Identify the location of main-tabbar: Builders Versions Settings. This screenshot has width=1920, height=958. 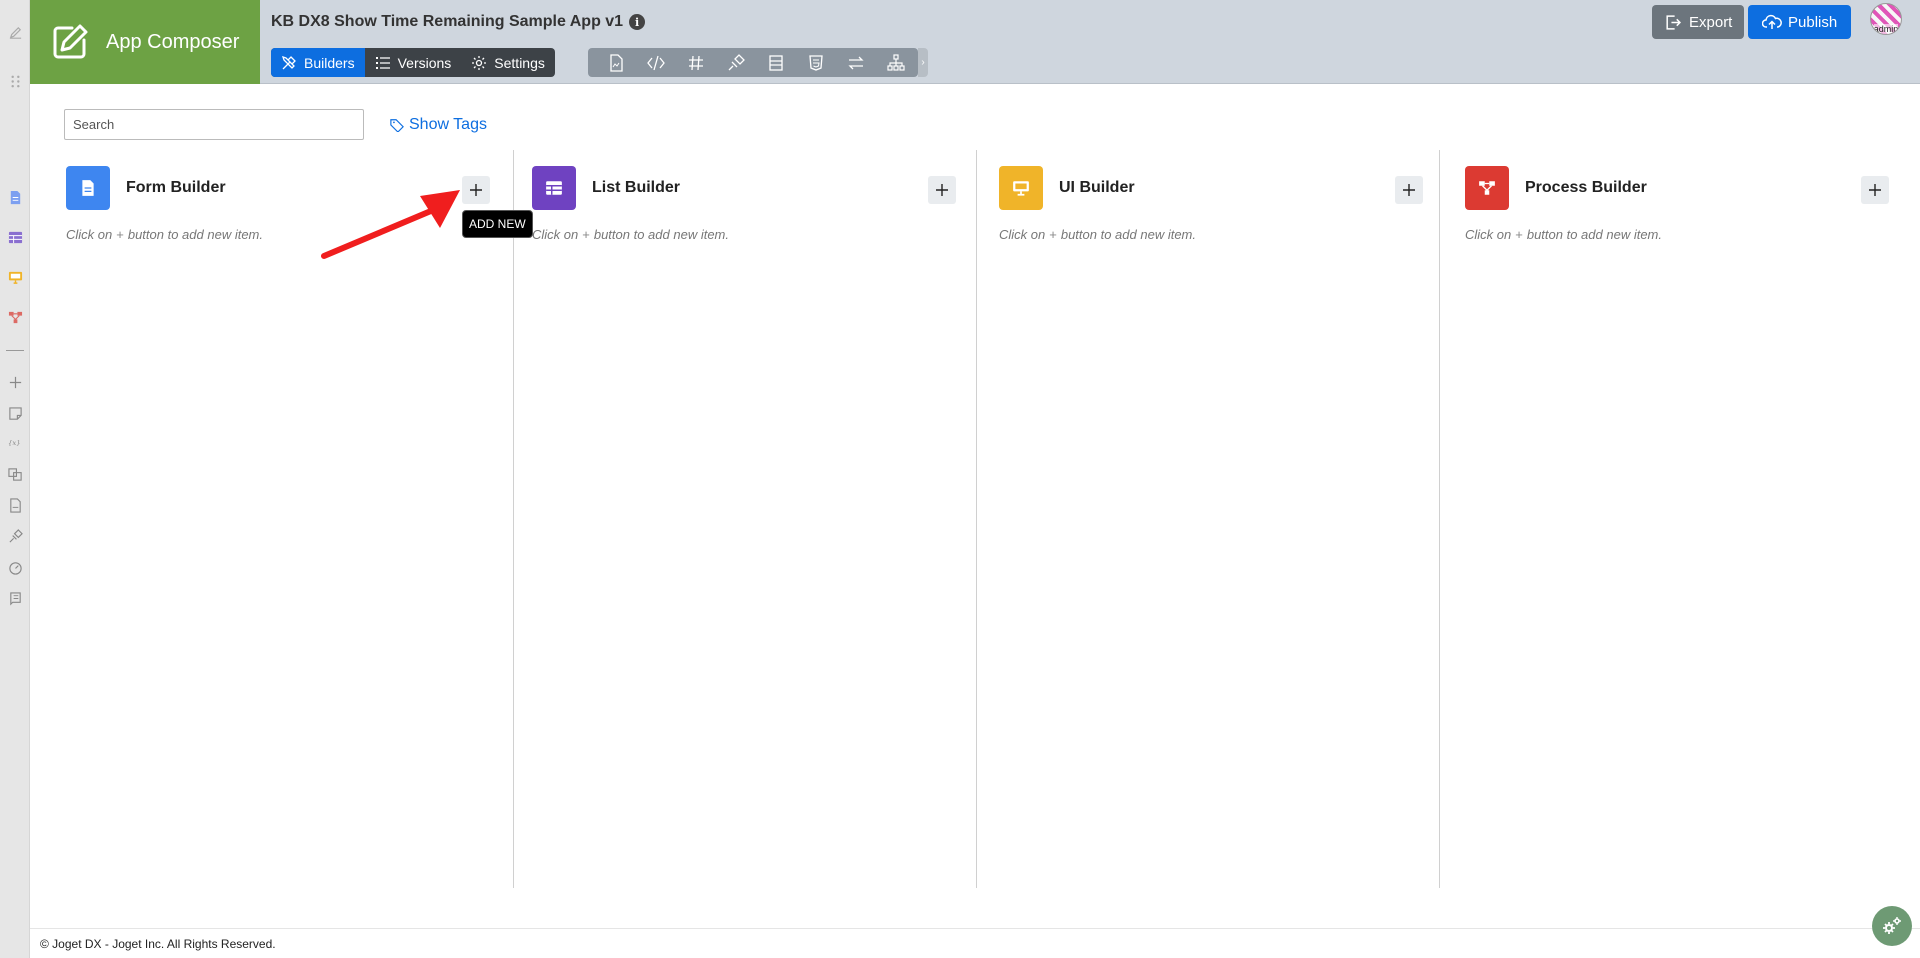
(413, 62).